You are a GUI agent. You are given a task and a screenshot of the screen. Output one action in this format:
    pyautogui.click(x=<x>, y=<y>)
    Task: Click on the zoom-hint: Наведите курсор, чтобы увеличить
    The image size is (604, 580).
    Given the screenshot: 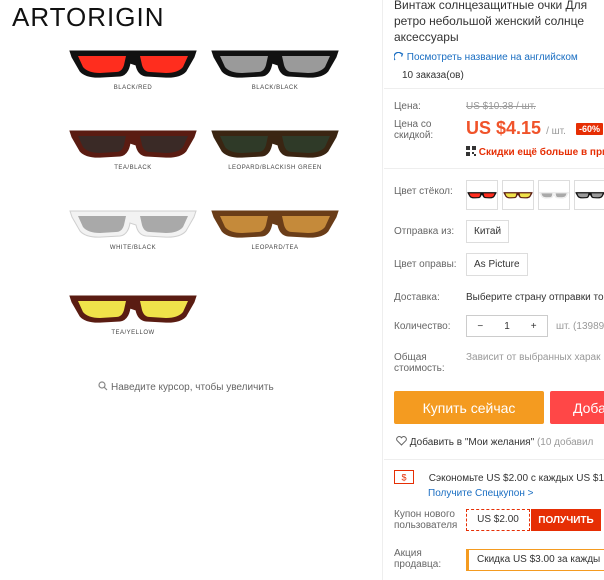 What is the action you would take?
    pyautogui.click(x=186, y=387)
    